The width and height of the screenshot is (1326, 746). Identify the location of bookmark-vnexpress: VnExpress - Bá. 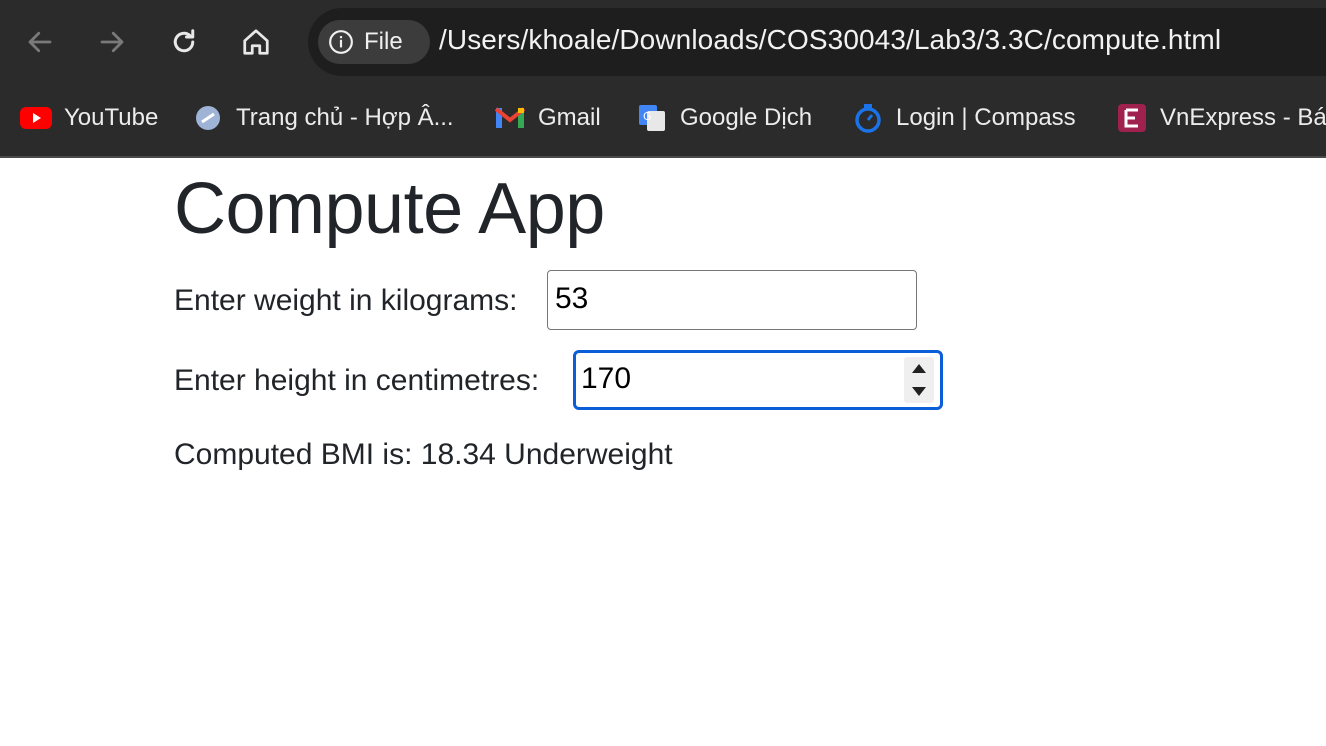
(1221, 118).